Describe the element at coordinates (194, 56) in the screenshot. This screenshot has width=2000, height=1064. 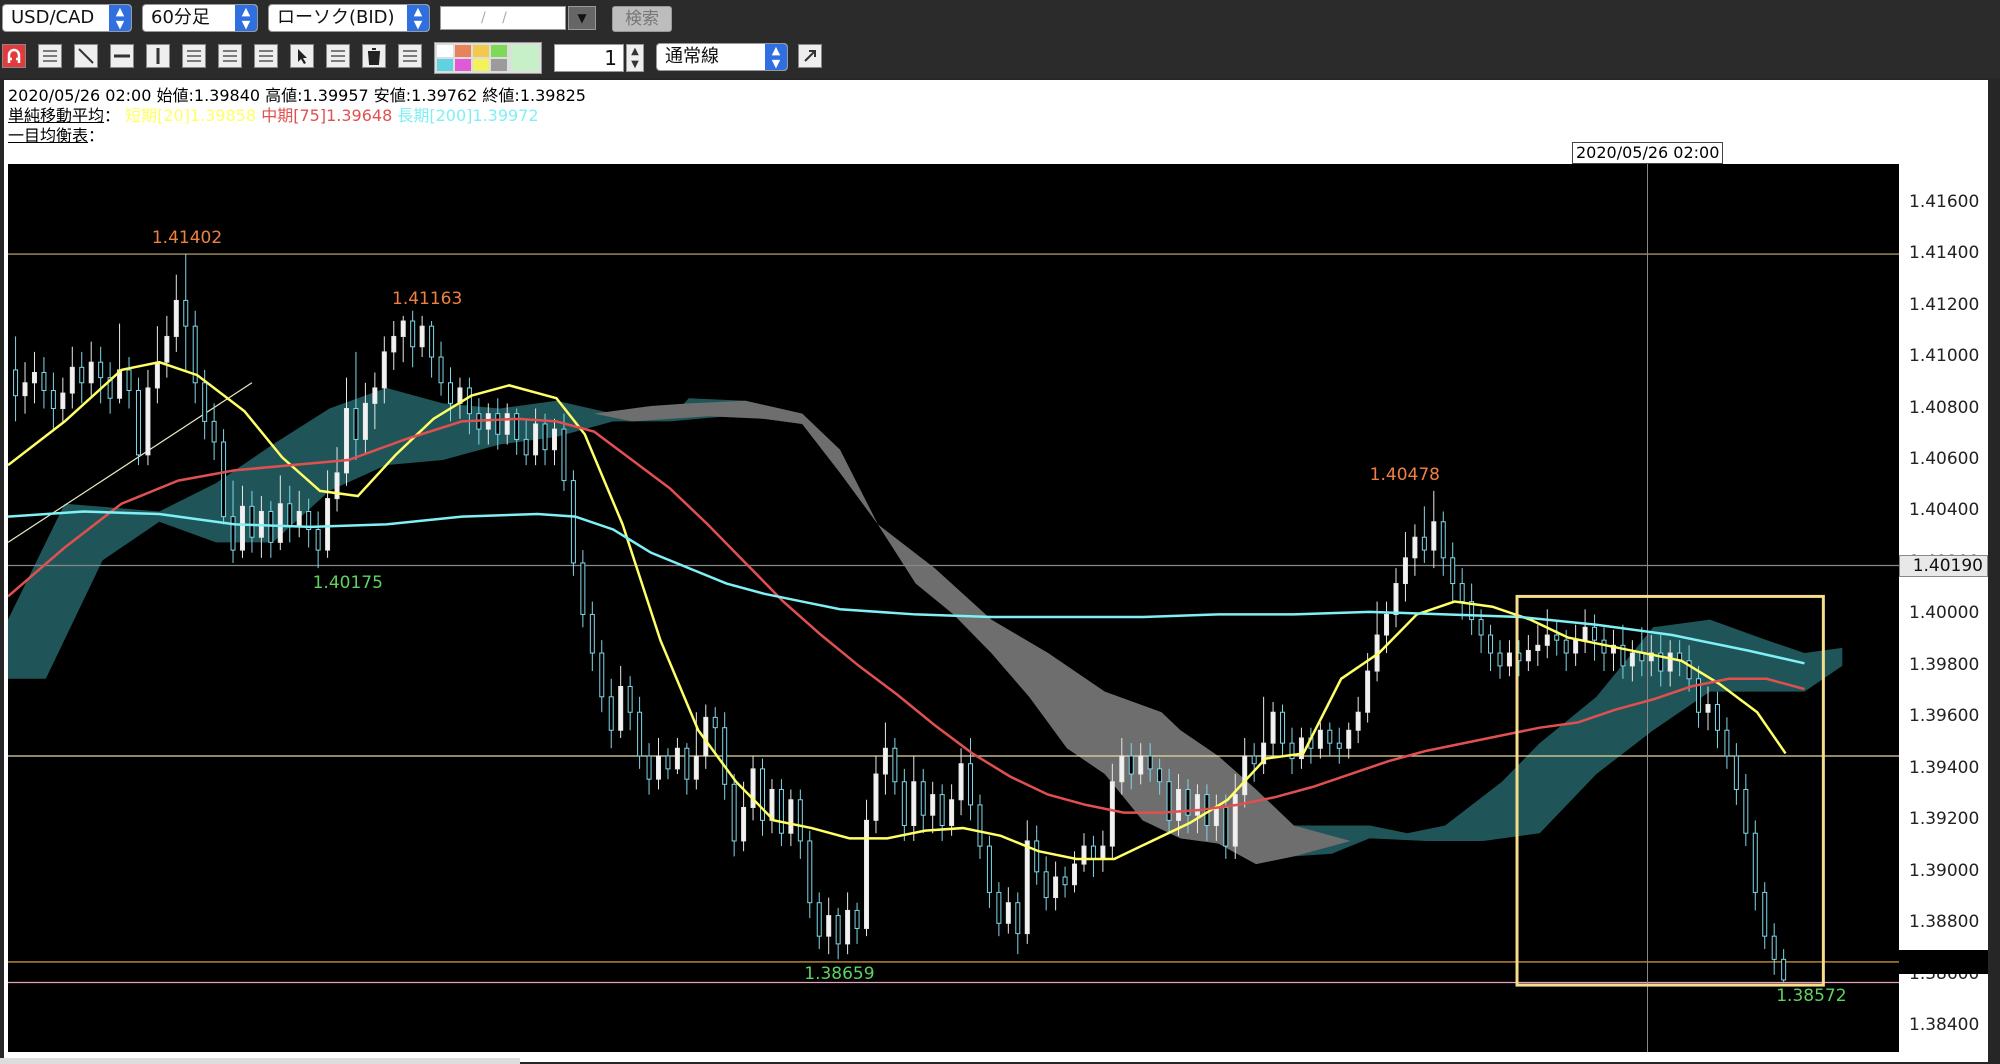
I see `channel-icon` at that location.